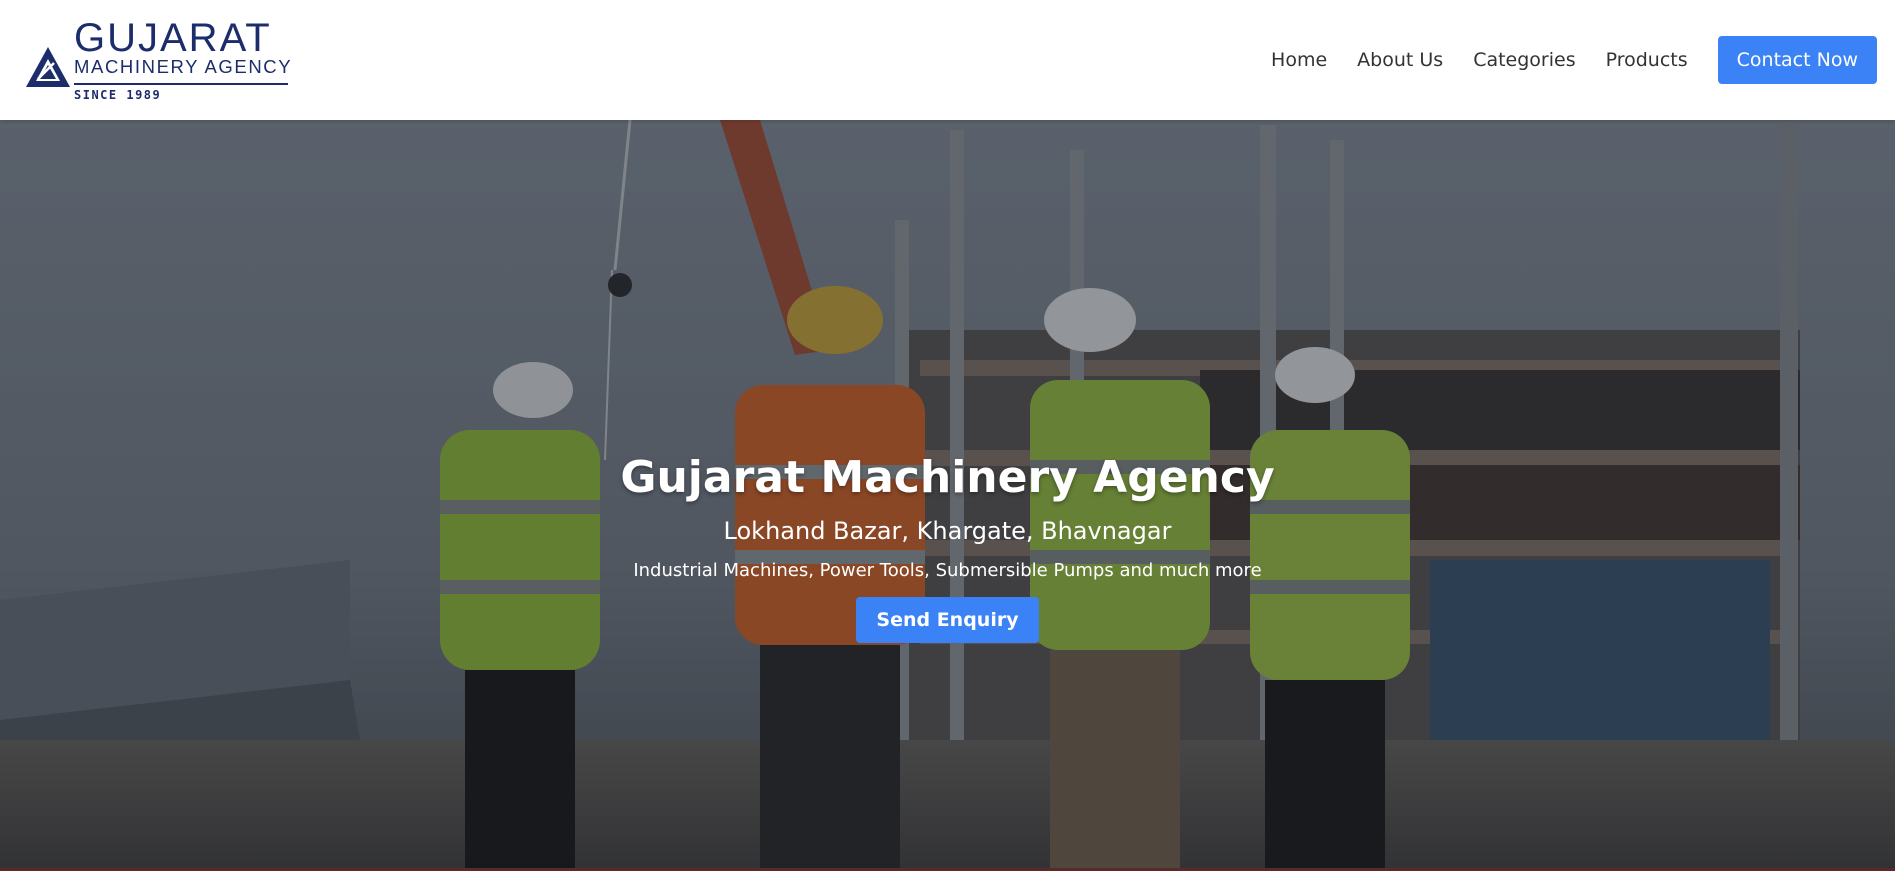 This screenshot has width=1895, height=871. Describe the element at coordinates (947, 531) in the screenshot. I see `hero-address: Lokhand Bazar, Khargate, Bhavnagar` at that location.